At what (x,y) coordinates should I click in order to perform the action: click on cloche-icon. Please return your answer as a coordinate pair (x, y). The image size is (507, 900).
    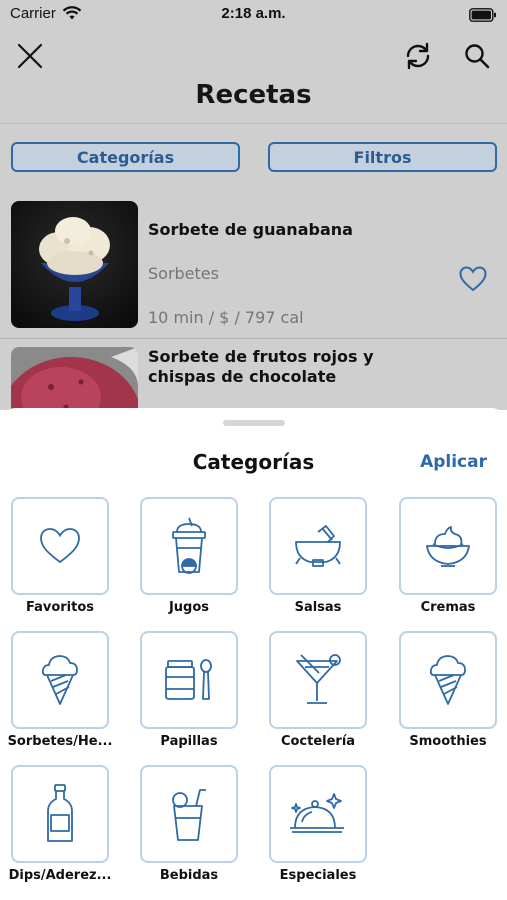
    Looking at the image, I should click on (317, 813).